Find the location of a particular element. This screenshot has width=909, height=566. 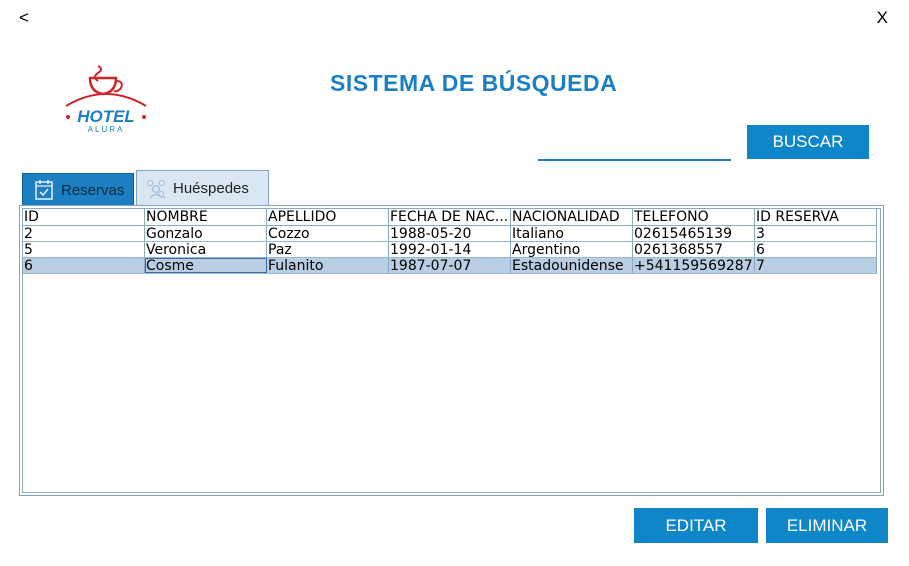

tab-reservas: Reservas is located at coordinates (78, 189).